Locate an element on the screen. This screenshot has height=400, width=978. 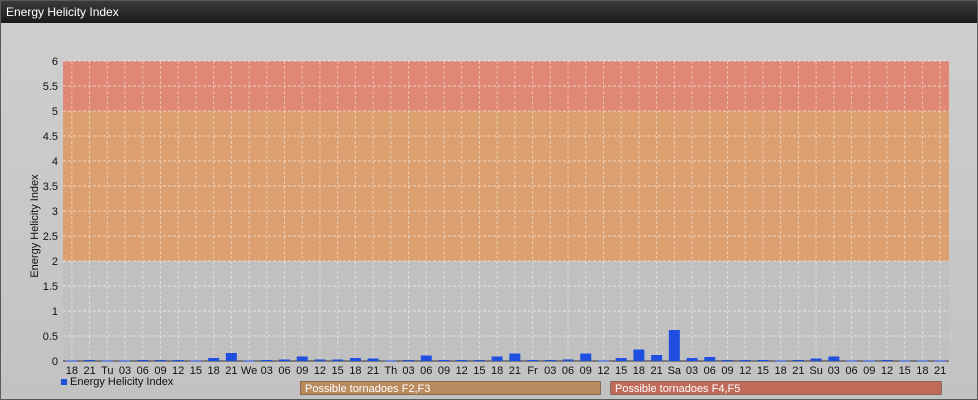
y-axis-label: Energy Helicity Index is located at coordinates (35, 226).